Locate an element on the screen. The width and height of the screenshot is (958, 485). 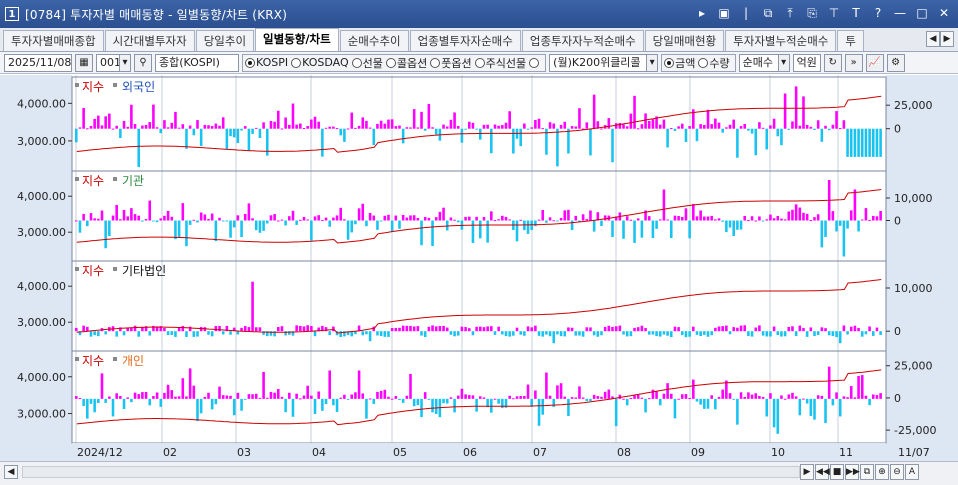
settings-gear-icon: ⚙ is located at coordinates (895, 62).